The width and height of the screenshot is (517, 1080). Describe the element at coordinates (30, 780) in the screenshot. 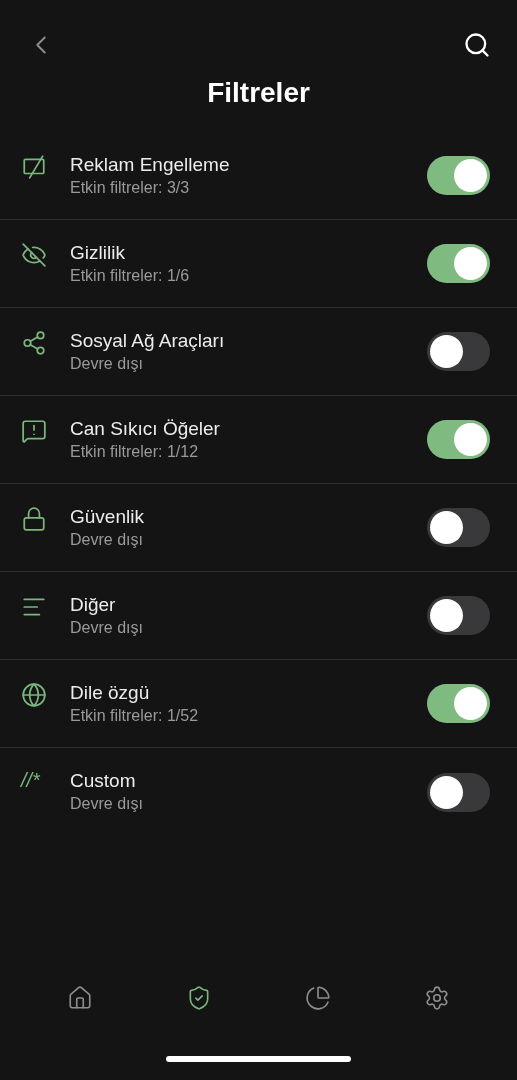

I see `custom-rule-icon: //*` at that location.